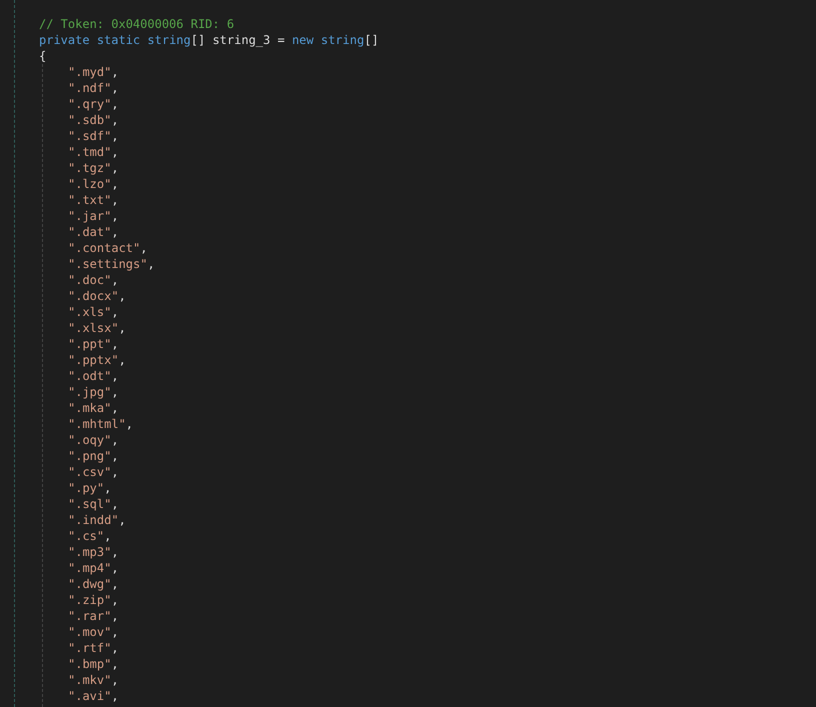  Describe the element at coordinates (93, 456) in the screenshot. I see `string-literal: ".png",` at that location.